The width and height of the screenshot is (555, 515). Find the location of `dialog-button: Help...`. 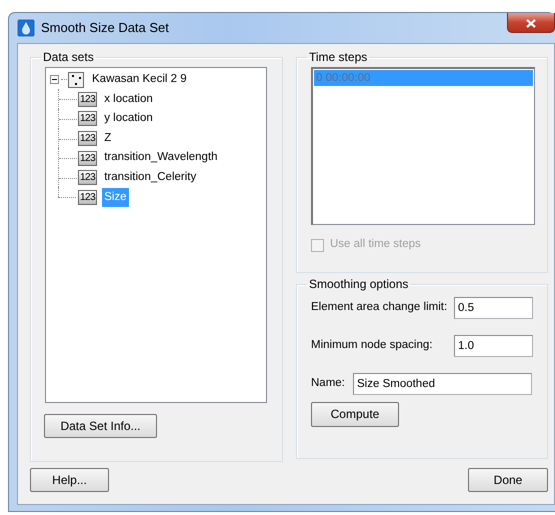

dialog-button: Help... is located at coordinates (69, 480).